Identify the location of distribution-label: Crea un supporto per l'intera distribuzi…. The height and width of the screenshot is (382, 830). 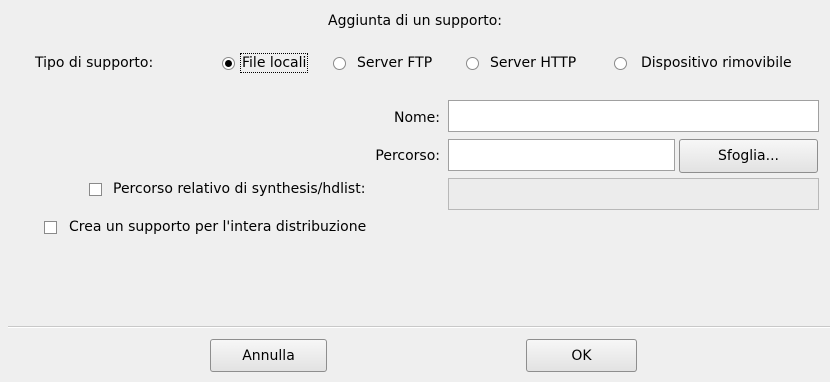
(217, 227).